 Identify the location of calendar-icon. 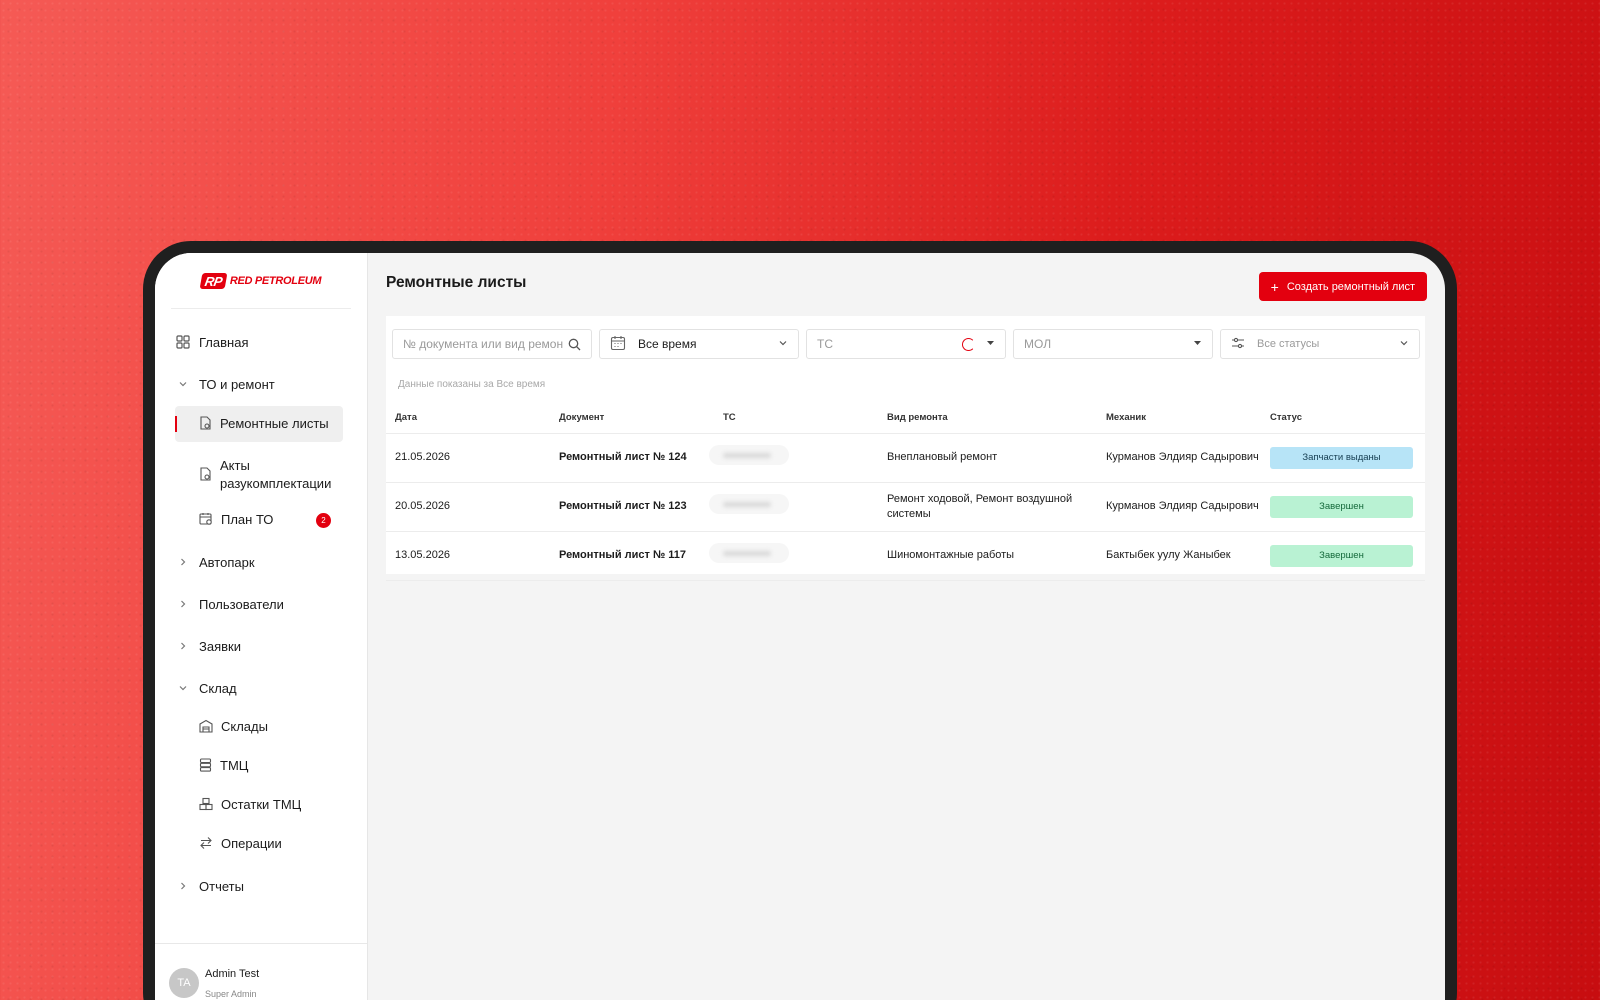
(618, 344).